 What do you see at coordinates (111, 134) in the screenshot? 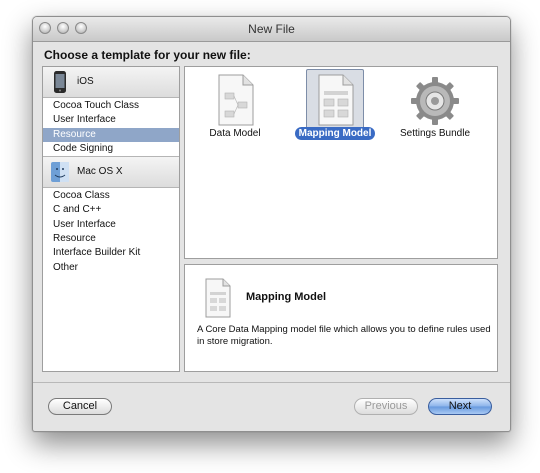
I see `category-item-resource: Resource` at bounding box center [111, 134].